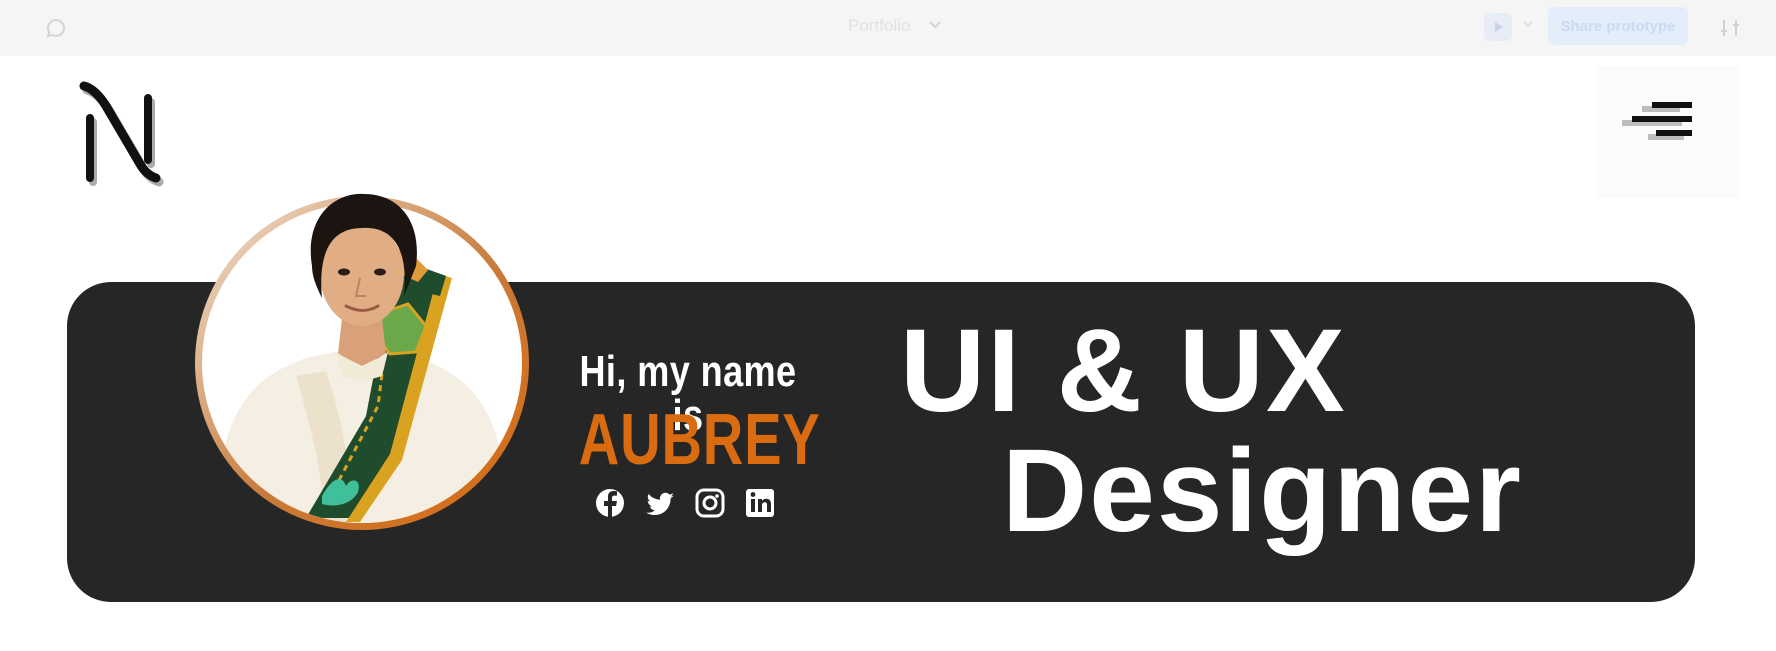 The height and width of the screenshot is (651, 1776). What do you see at coordinates (699, 440) in the screenshot?
I see `name-text: AUBREY` at bounding box center [699, 440].